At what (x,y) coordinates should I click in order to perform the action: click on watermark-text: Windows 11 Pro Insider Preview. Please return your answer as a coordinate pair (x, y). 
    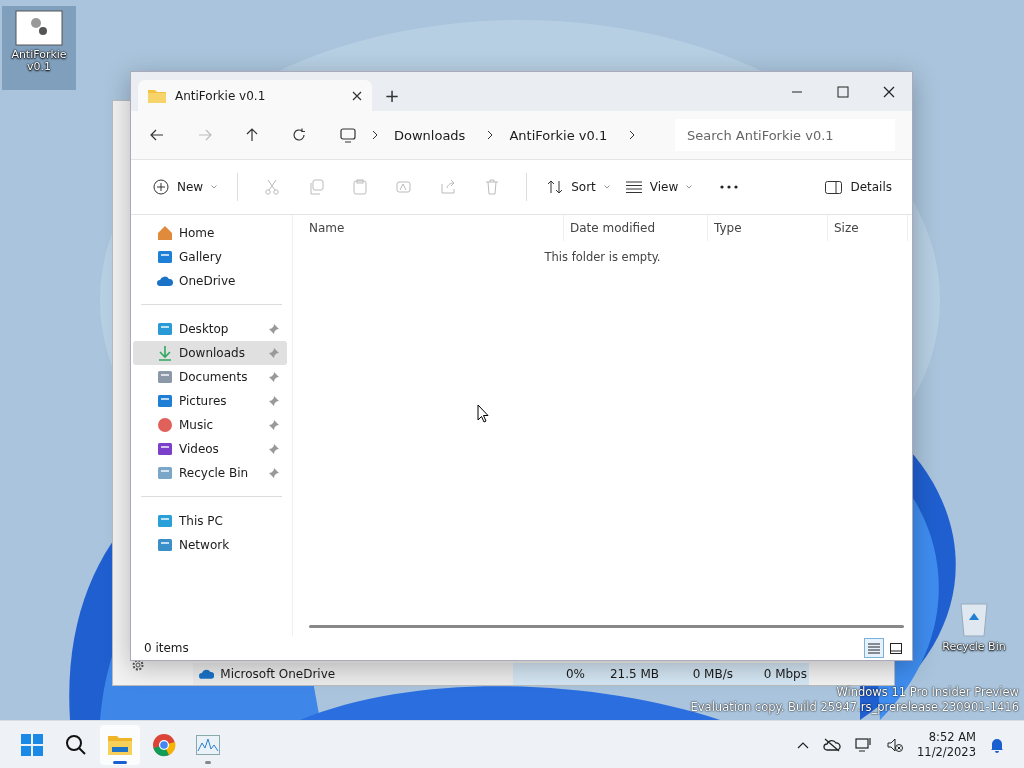
    Looking at the image, I should click on (927, 692).